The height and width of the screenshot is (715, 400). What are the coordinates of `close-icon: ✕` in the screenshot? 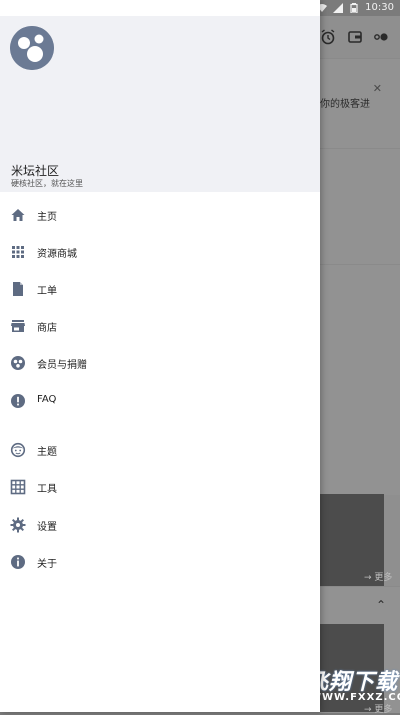 It's located at (377, 88).